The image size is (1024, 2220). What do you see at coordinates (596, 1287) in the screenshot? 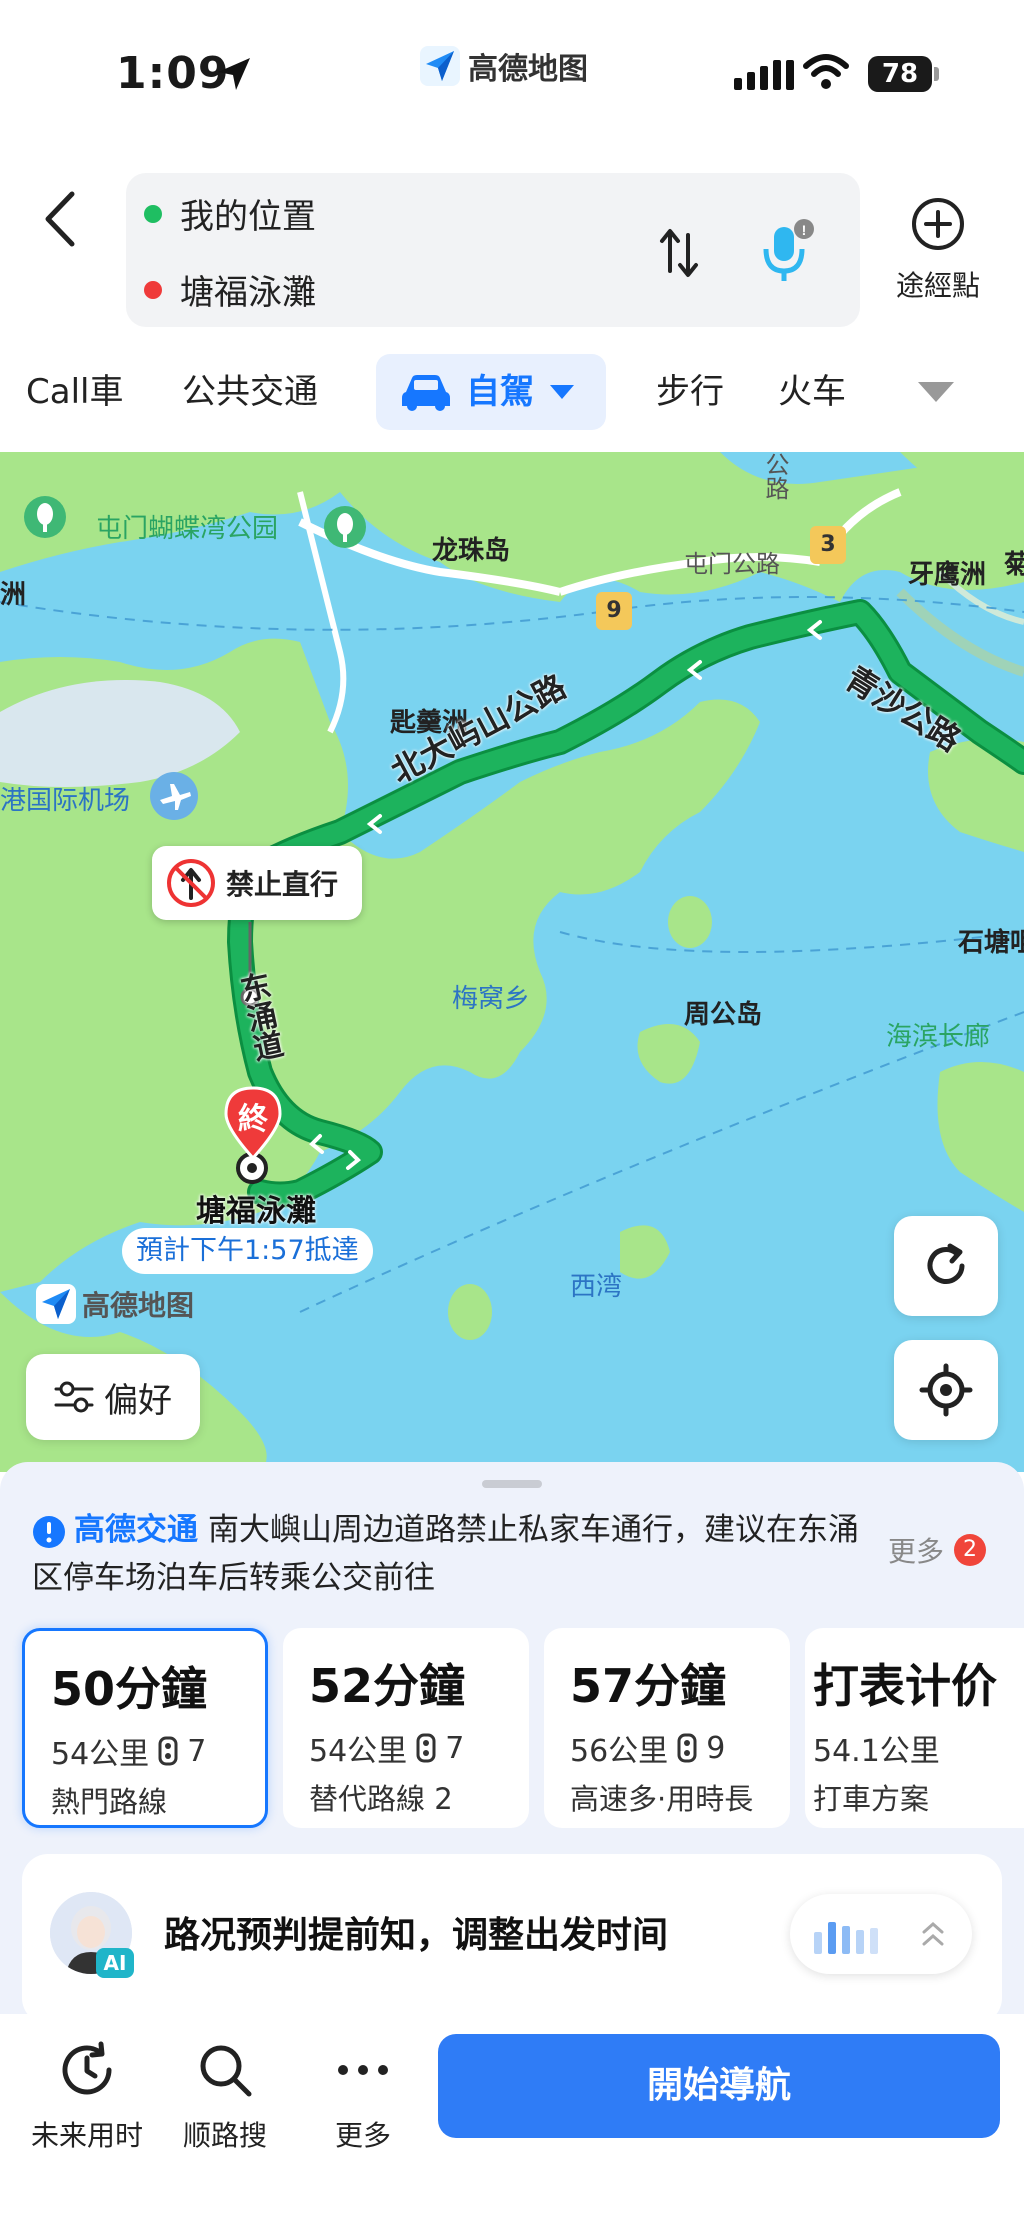
I see `map-label-sai-wan: 西湾` at bounding box center [596, 1287].